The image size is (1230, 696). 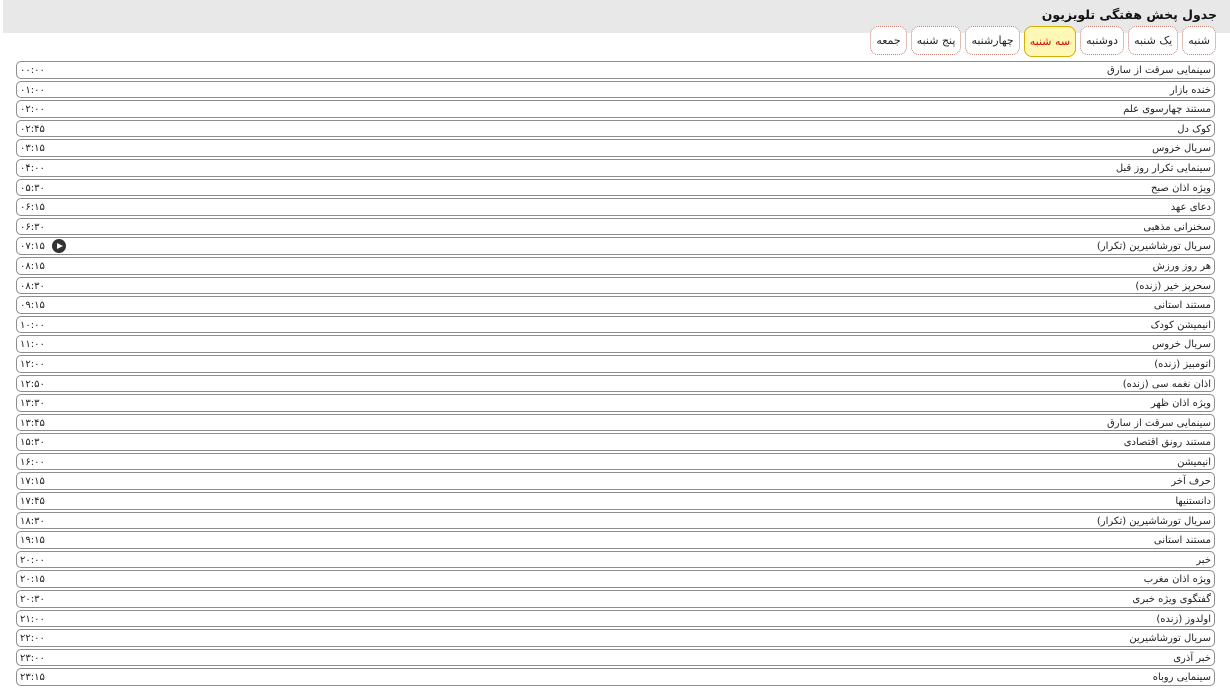 What do you see at coordinates (615, 70) in the screenshot?
I see `schedule-row: سینمایی سرقت از سارق ۰۰:۰۰` at bounding box center [615, 70].